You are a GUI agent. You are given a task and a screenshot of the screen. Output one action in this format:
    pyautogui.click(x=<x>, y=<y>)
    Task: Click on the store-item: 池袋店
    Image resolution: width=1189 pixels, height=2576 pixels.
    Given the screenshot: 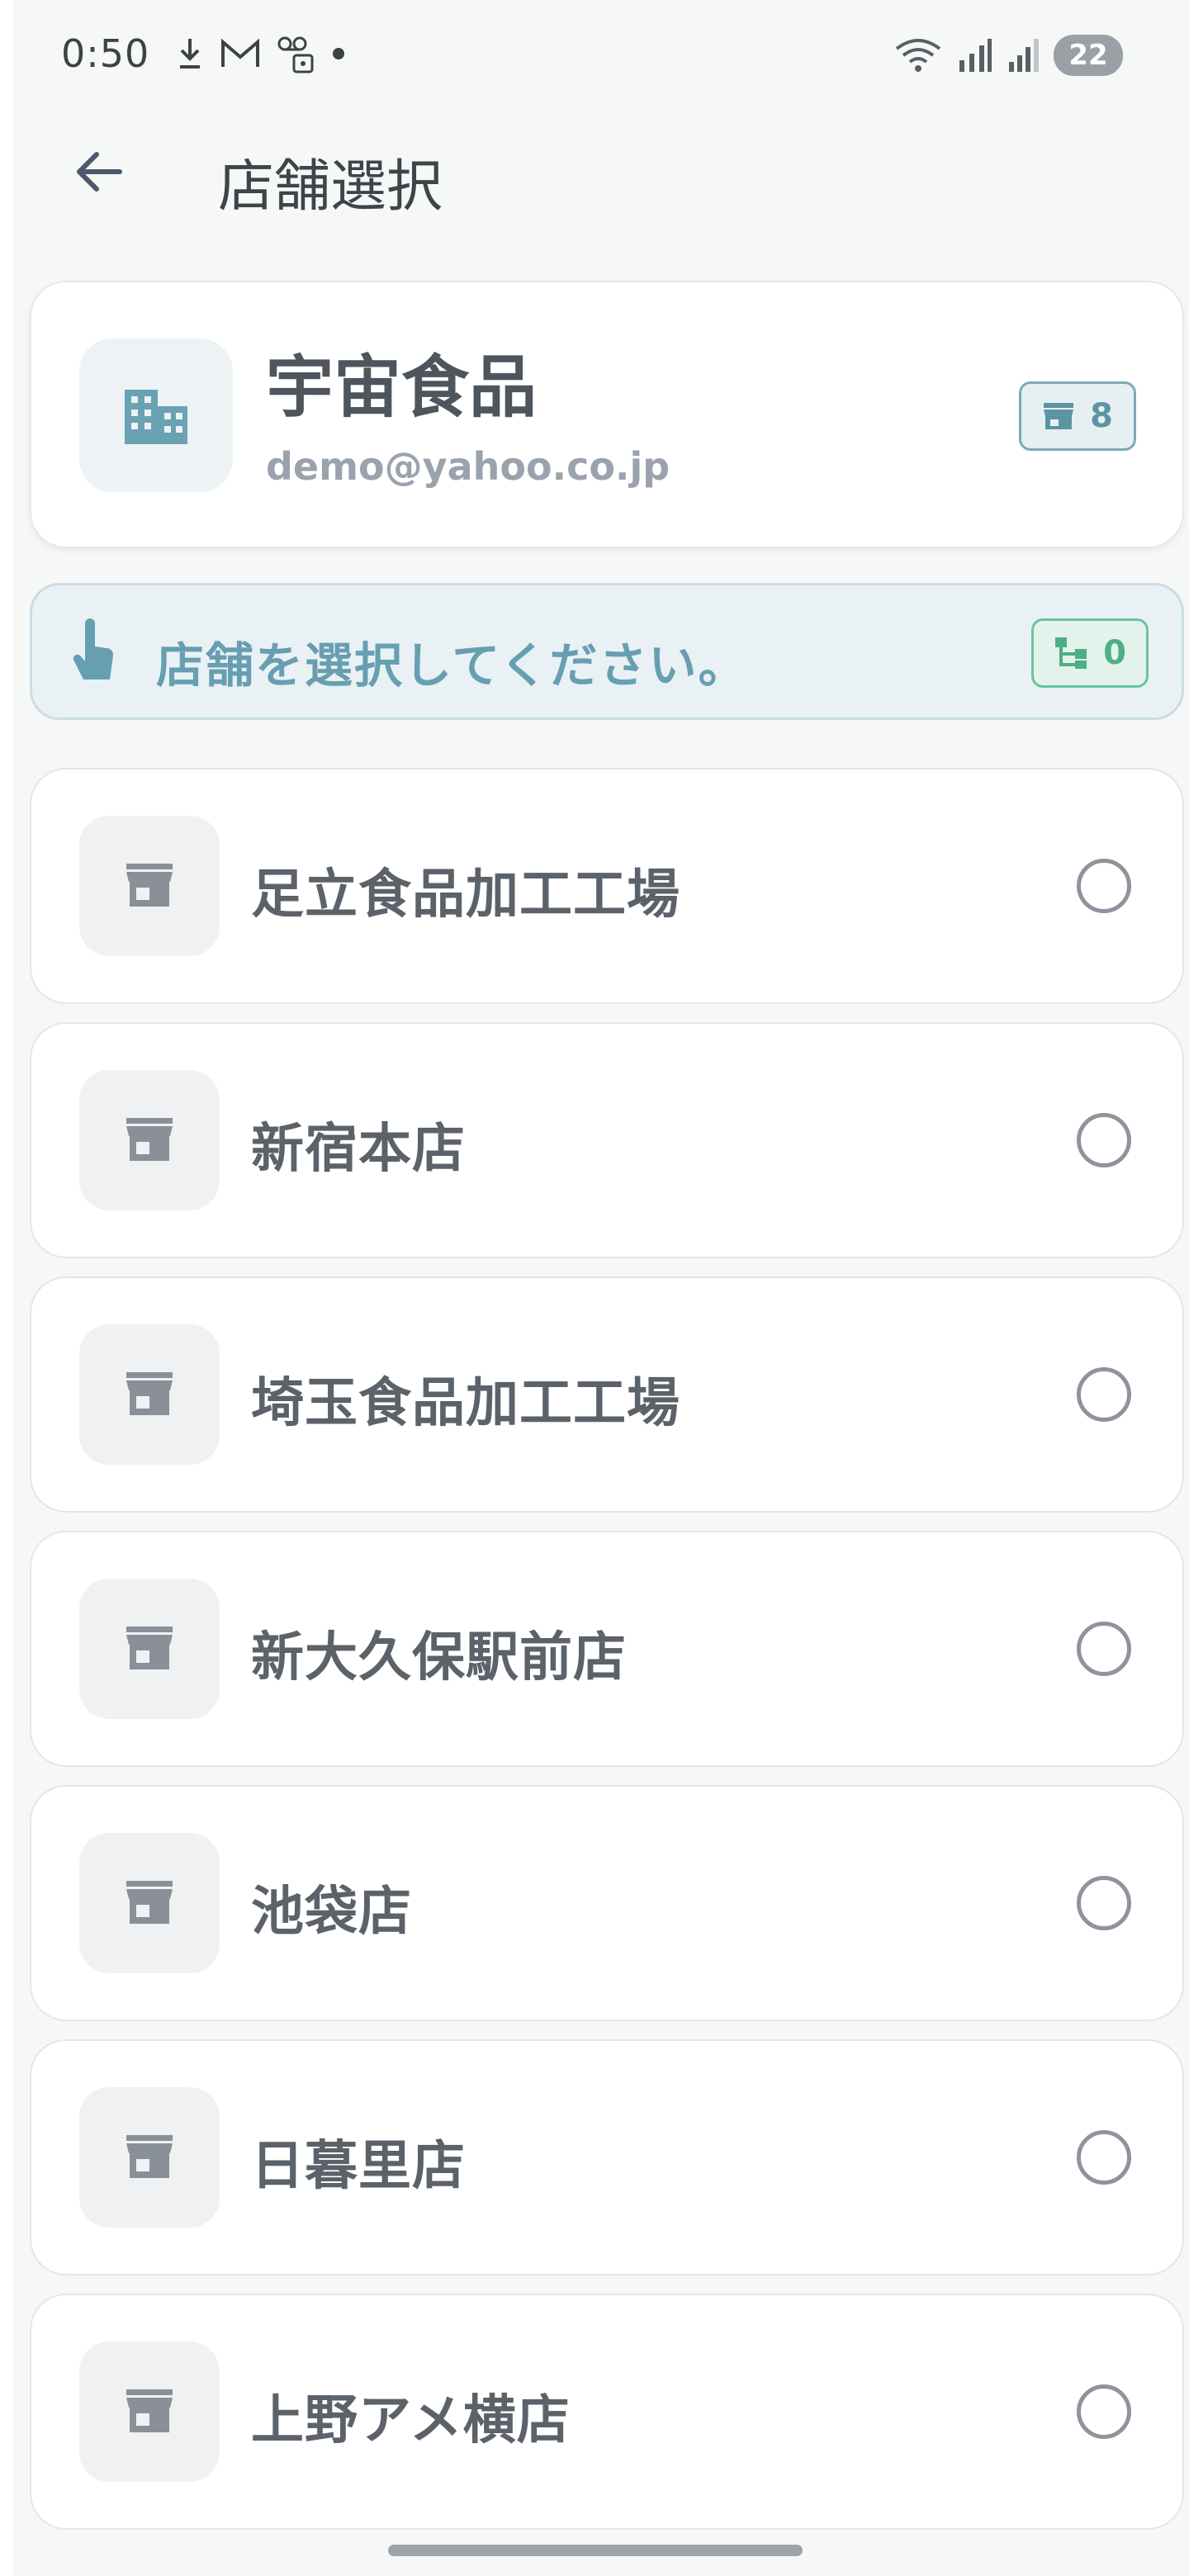 What is the action you would take?
    pyautogui.click(x=607, y=1903)
    